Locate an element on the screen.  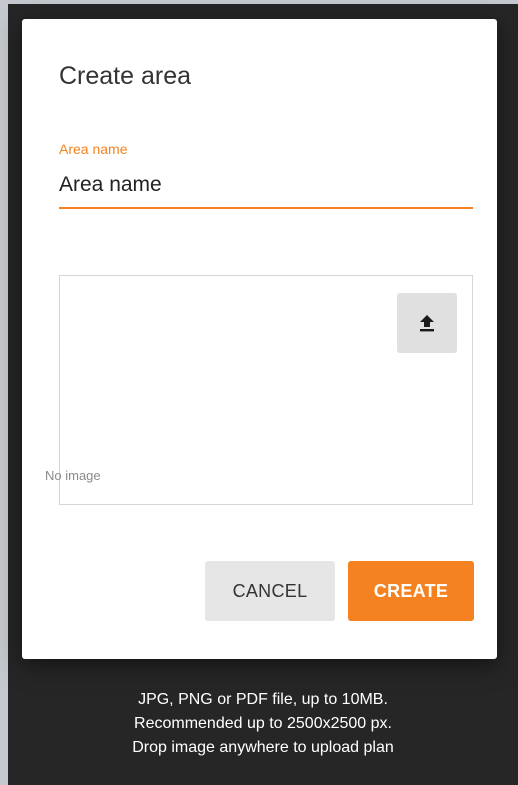
no-image-text: No image is located at coordinates (73, 475).